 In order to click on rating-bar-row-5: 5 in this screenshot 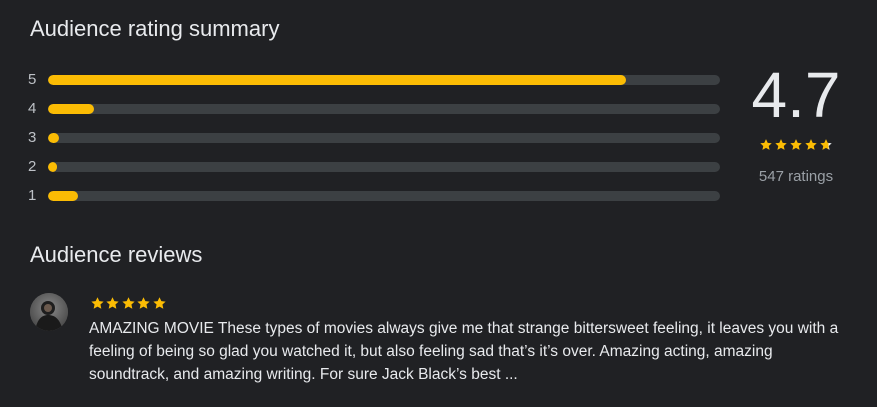, I will do `click(375, 79)`.